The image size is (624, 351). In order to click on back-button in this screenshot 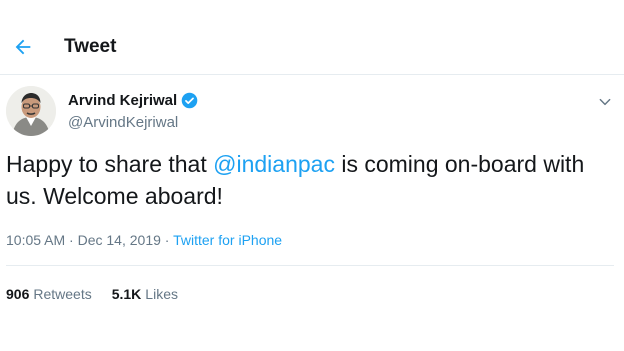, I will do `click(23, 47)`.